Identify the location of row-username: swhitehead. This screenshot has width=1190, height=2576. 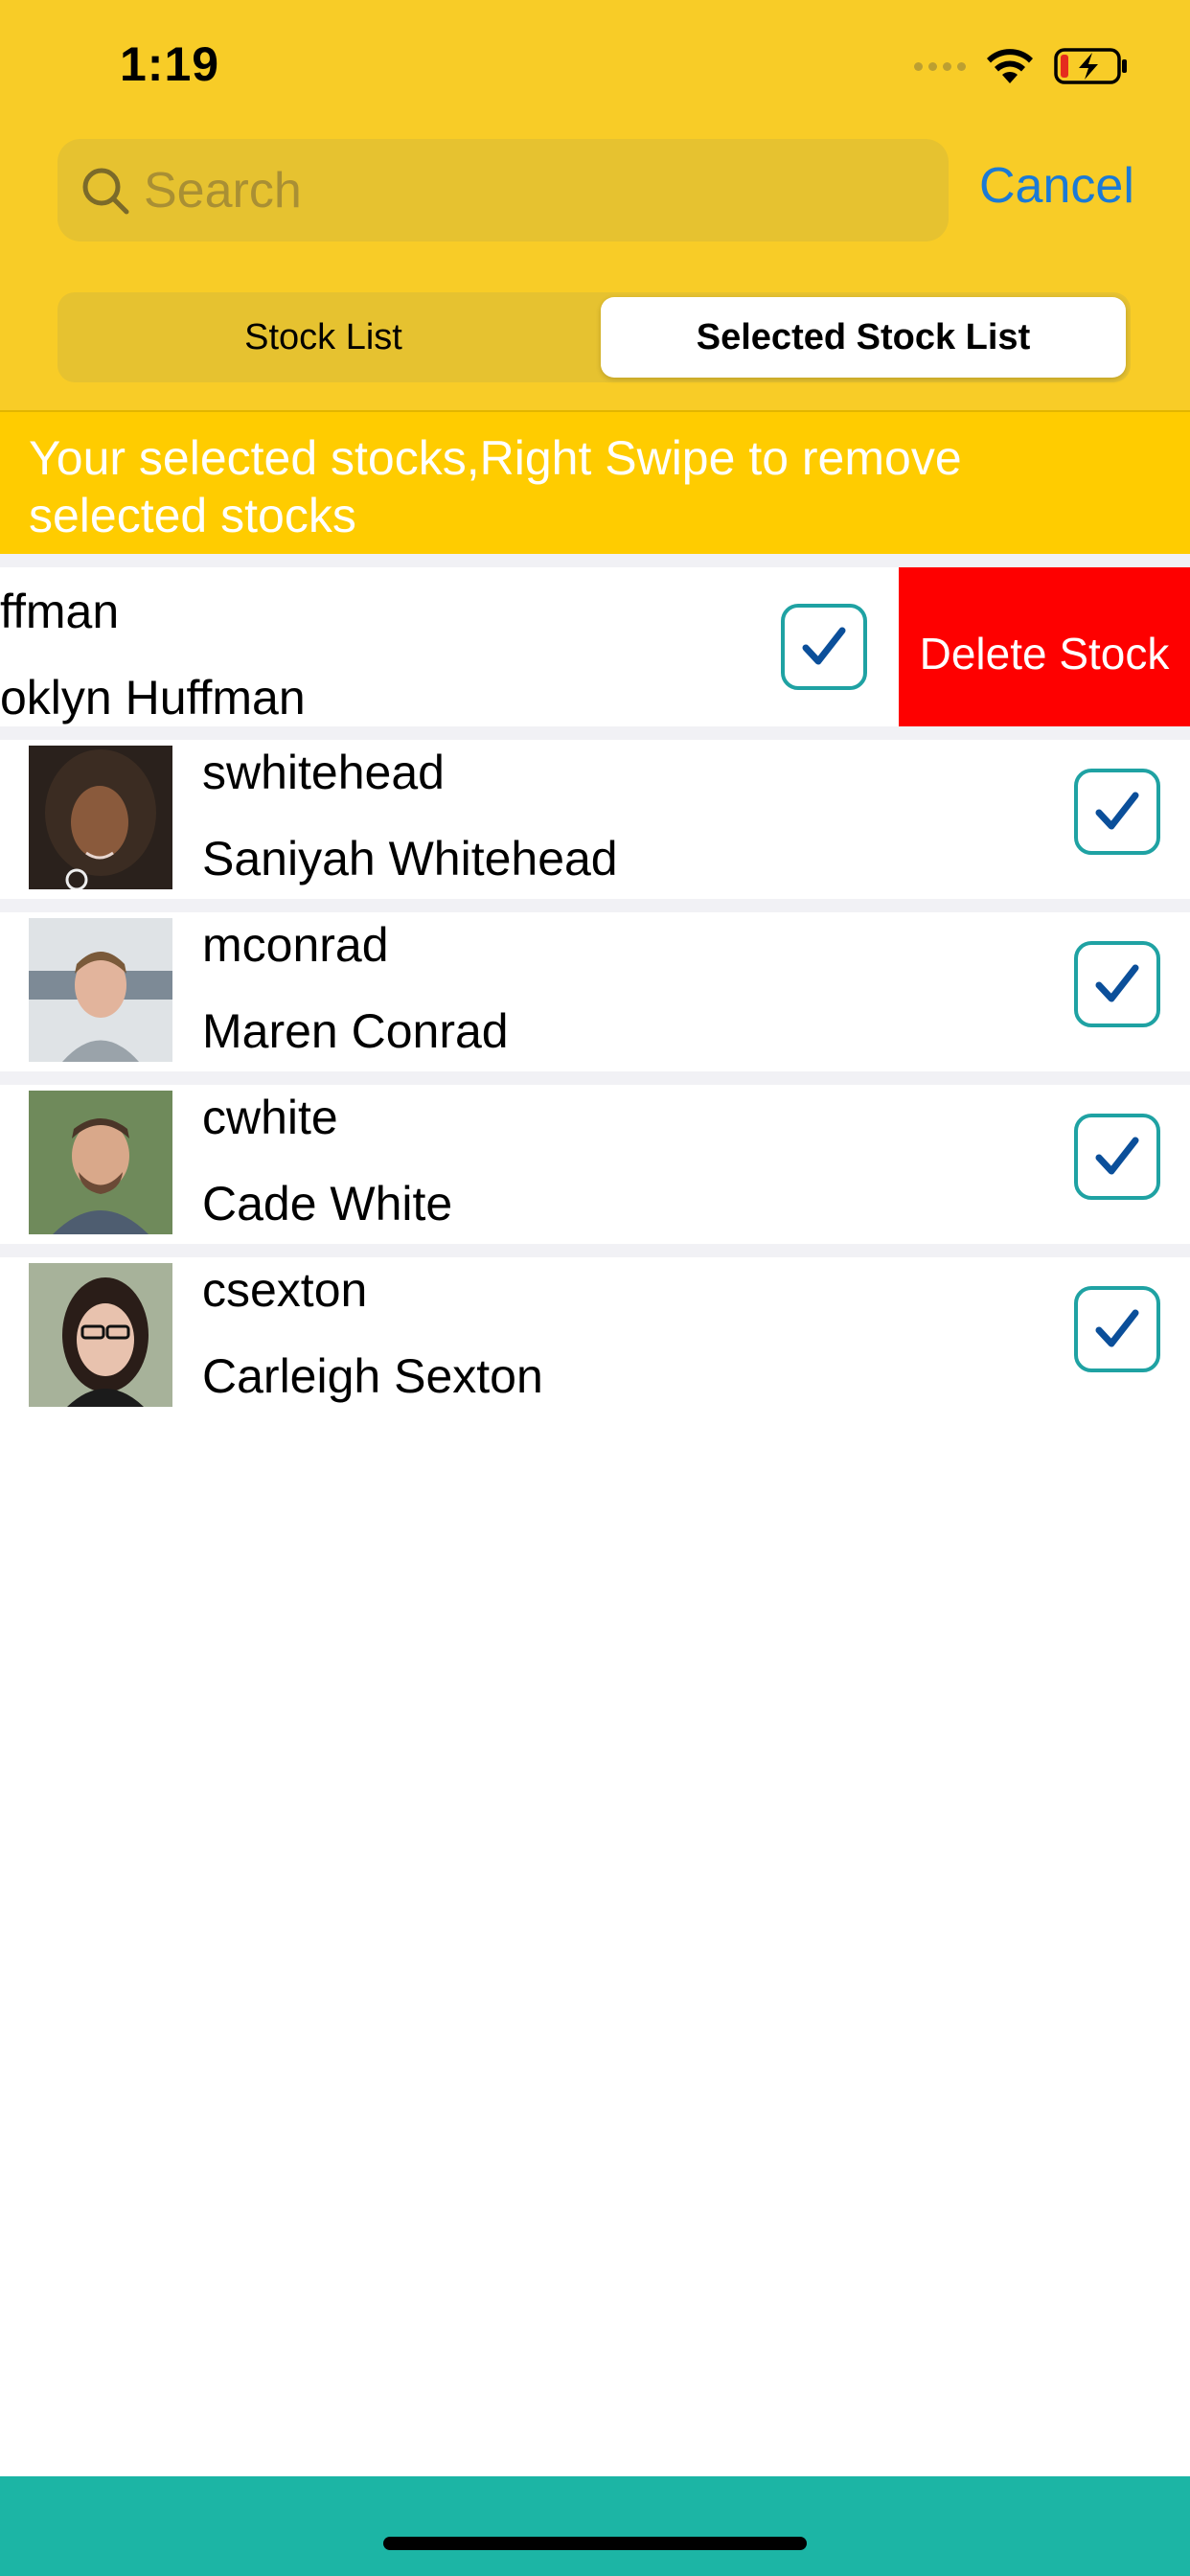
(324, 772).